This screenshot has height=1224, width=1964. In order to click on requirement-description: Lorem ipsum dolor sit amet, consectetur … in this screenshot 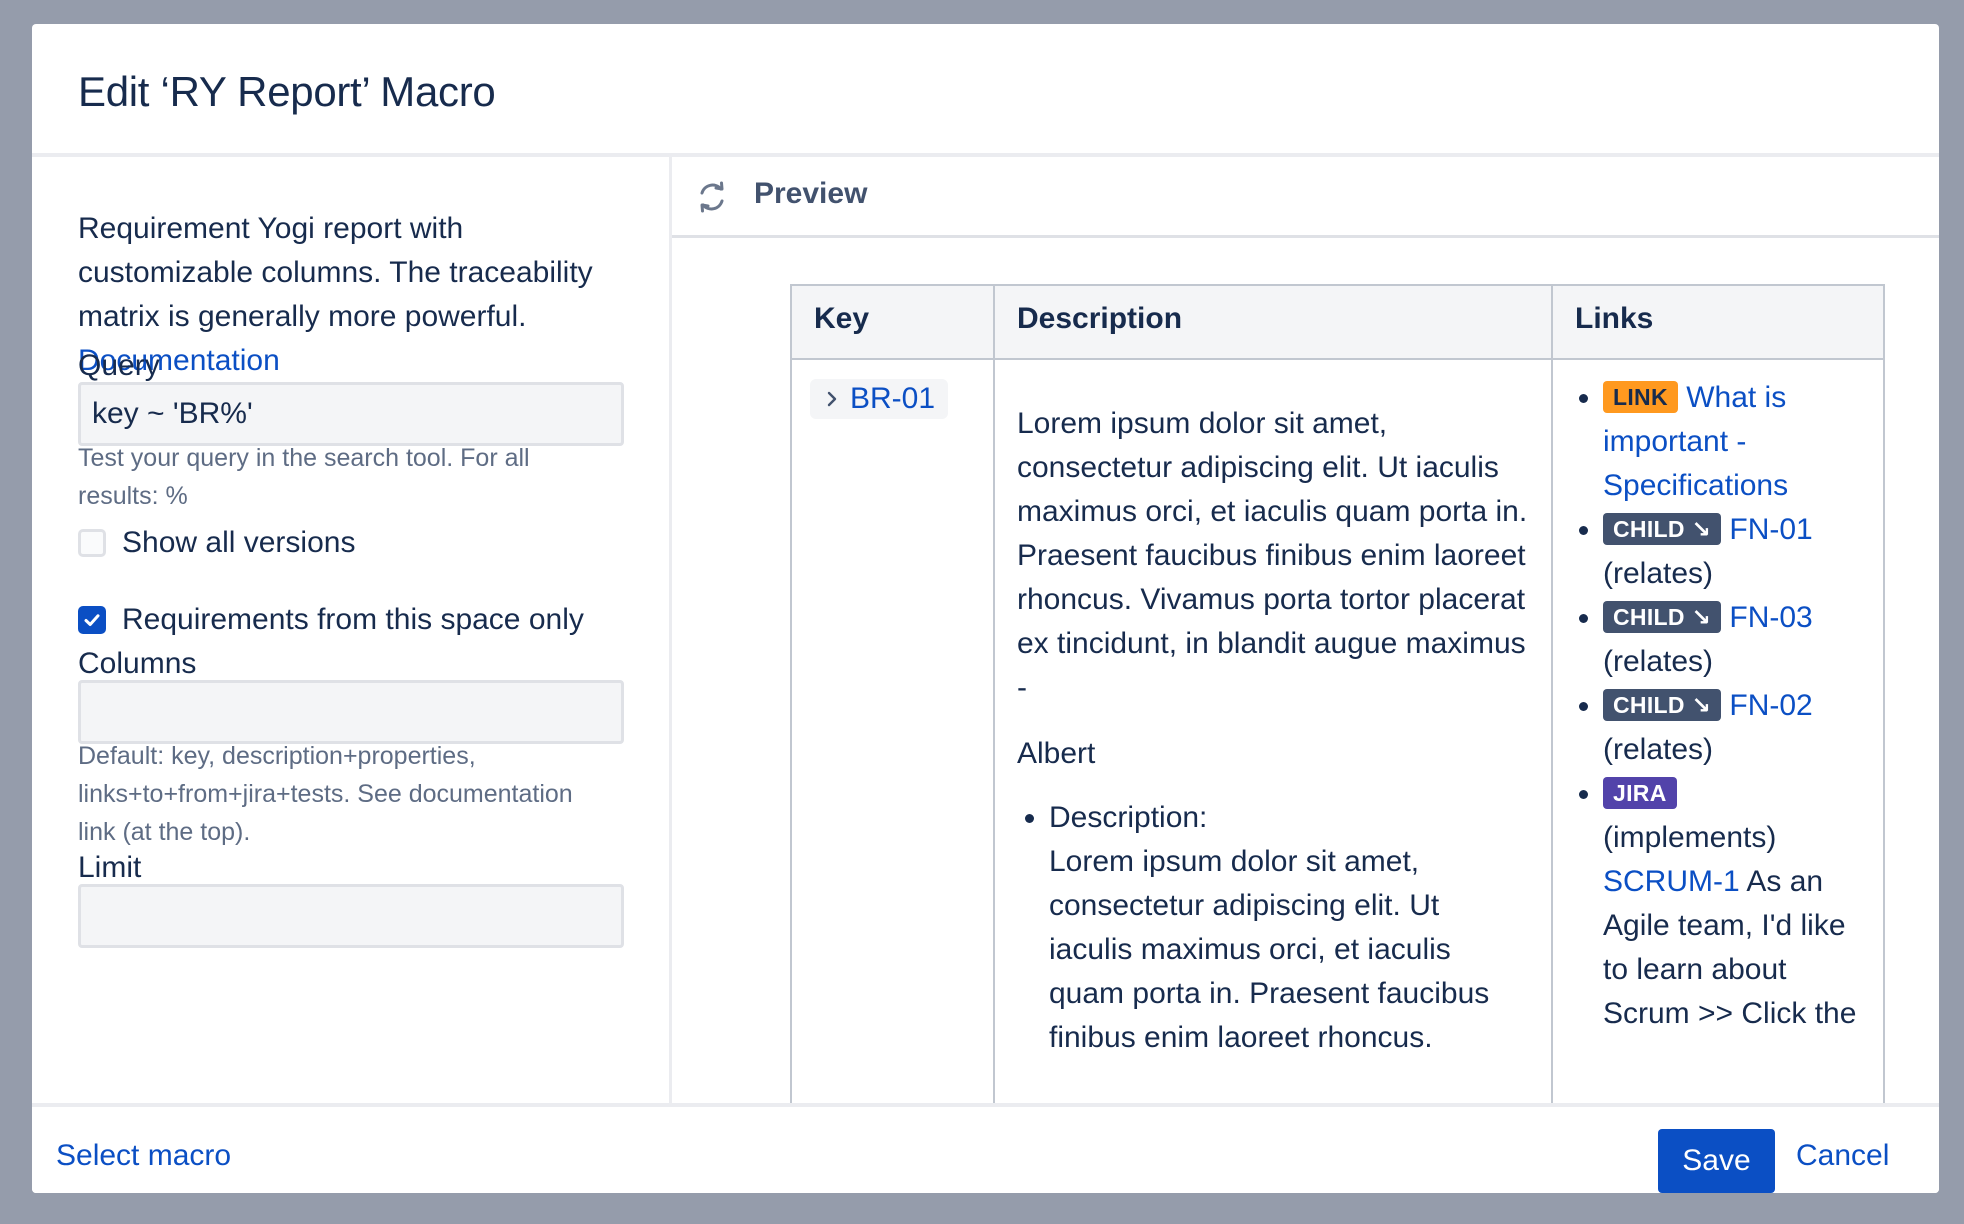, I will do `click(1272, 555)`.